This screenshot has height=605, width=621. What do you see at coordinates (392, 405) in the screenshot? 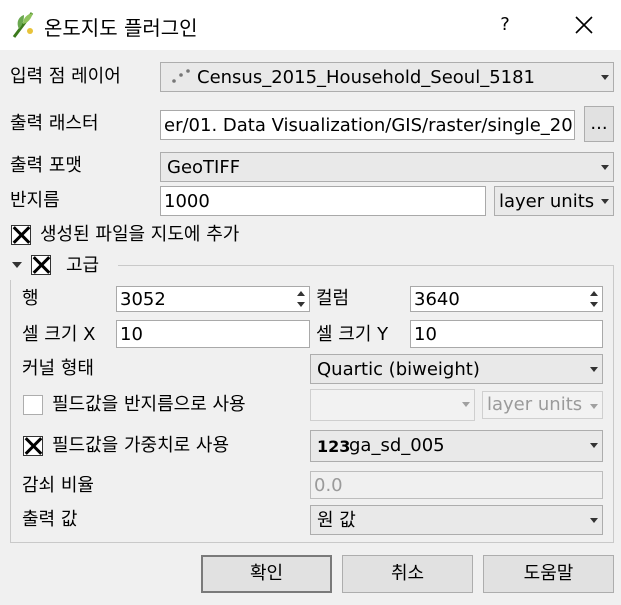
I see `radius-field-combo` at bounding box center [392, 405].